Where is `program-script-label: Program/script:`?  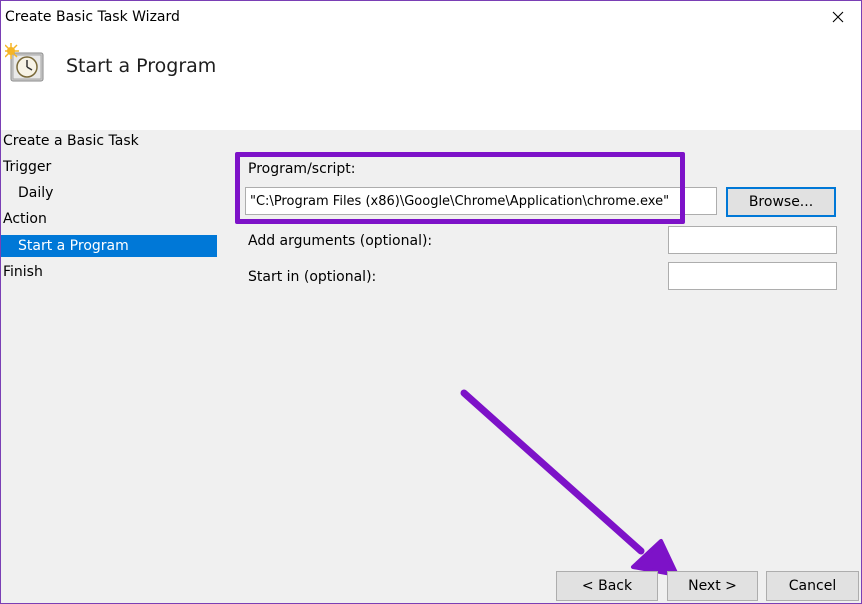
program-script-label: Program/script: is located at coordinates (302, 169).